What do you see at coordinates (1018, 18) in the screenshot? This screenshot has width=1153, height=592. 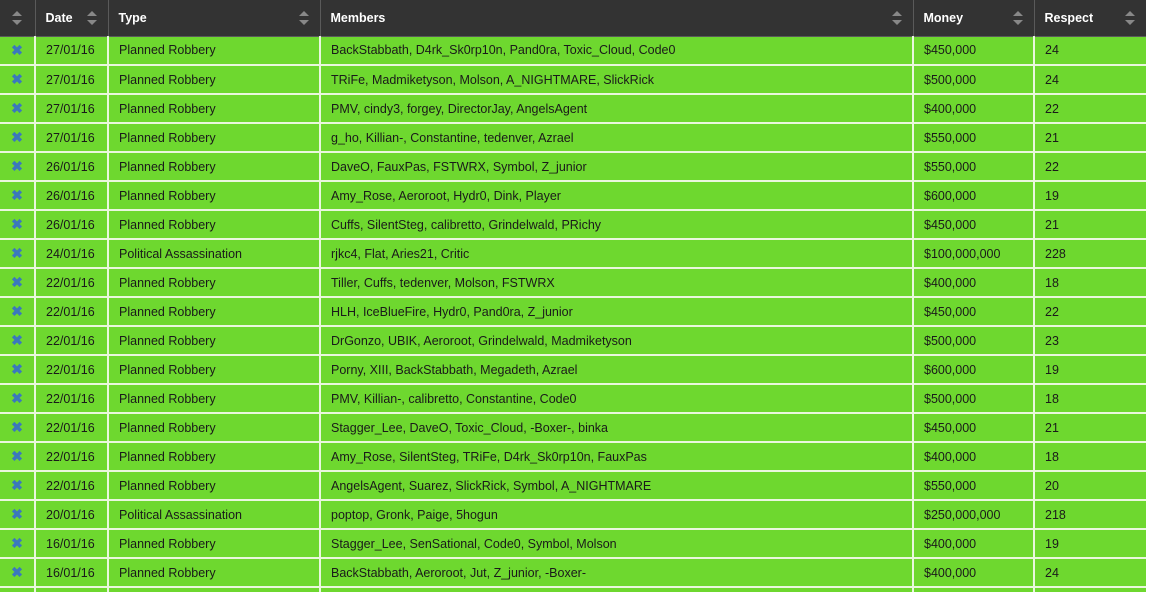 I see `sort-icon-money` at bounding box center [1018, 18].